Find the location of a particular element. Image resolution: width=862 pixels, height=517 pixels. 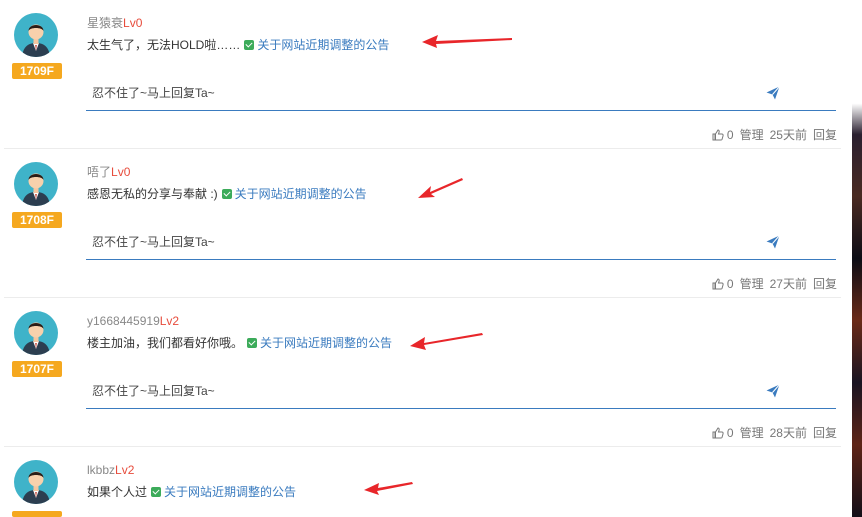

comment-actions: 0 管理 28天前 回复 is located at coordinates (774, 432).